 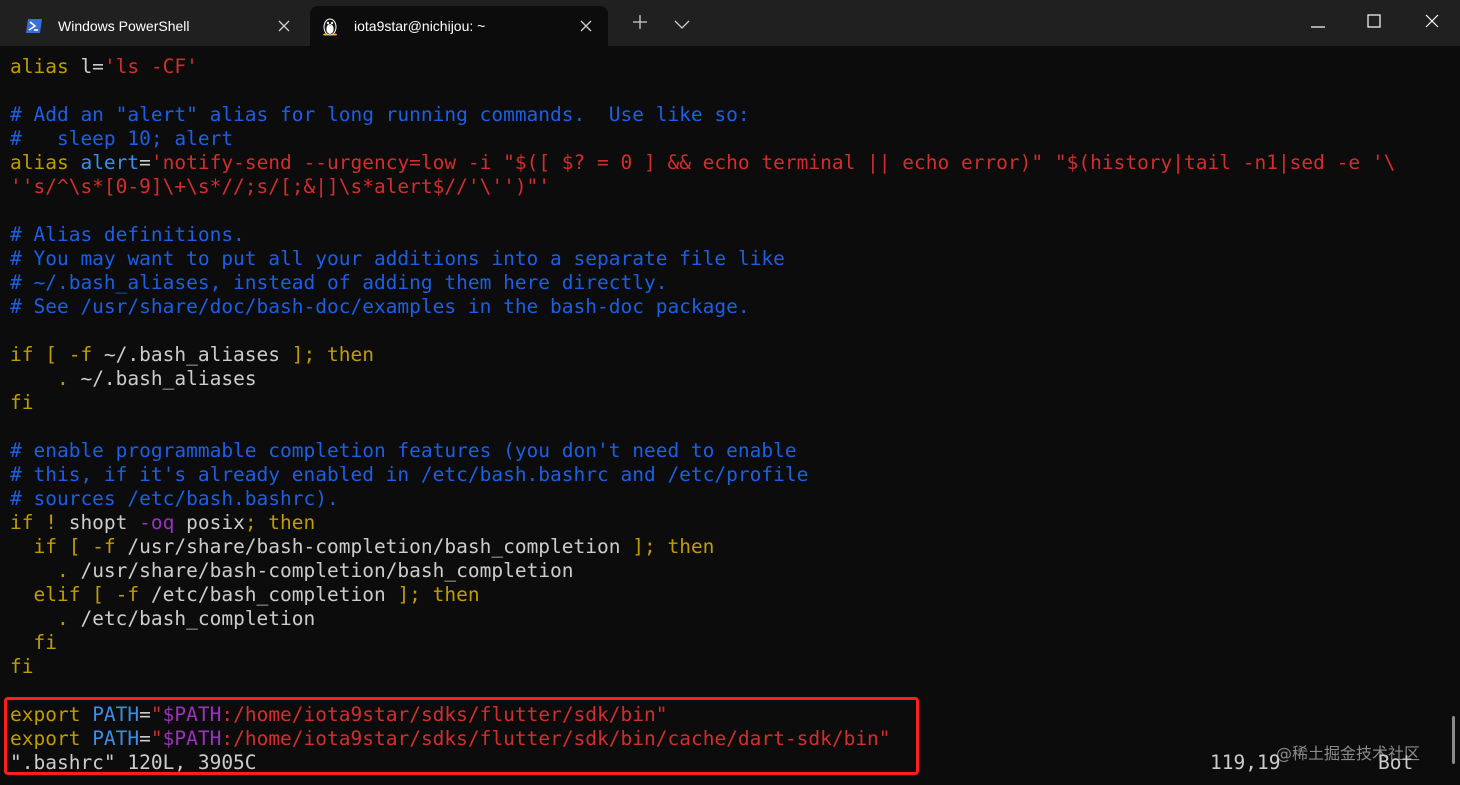 I want to click on keyword: ; then, so click(x=280, y=522).